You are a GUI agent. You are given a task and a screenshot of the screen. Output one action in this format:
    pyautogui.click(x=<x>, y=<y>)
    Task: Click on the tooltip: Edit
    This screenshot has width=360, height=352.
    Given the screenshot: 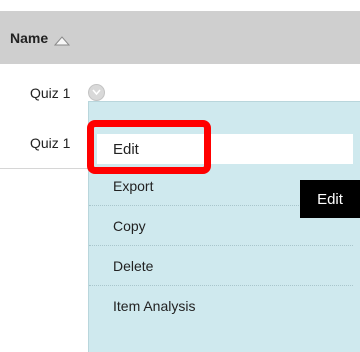 What is the action you would take?
    pyautogui.click(x=330, y=199)
    